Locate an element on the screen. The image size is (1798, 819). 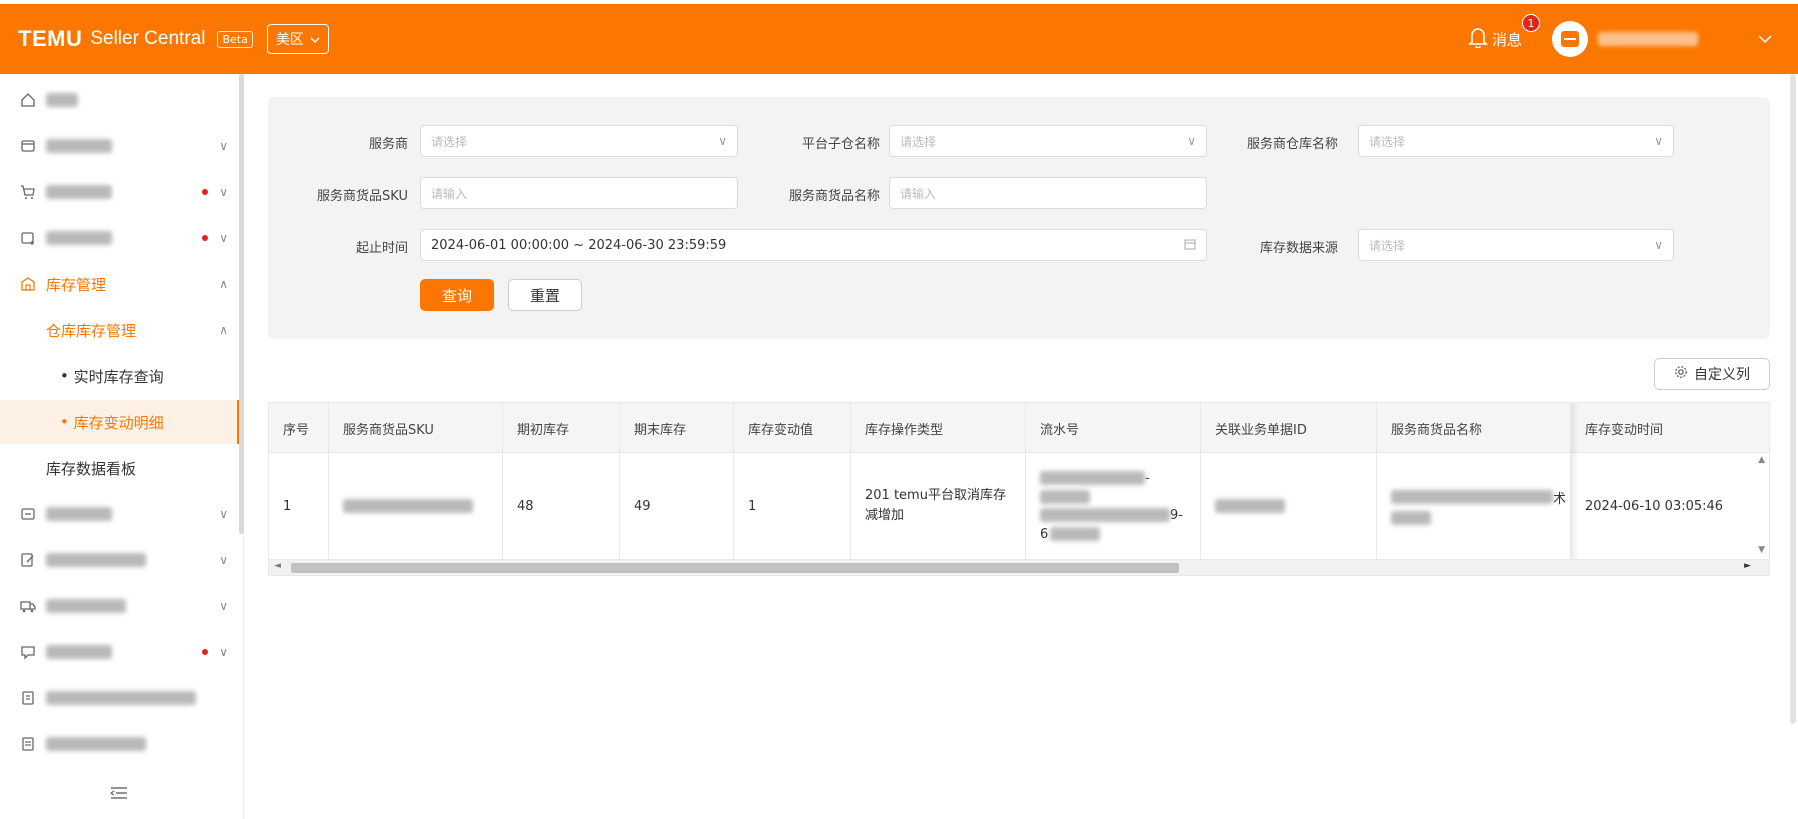
chevron-down-icon is located at coordinates (315, 39).